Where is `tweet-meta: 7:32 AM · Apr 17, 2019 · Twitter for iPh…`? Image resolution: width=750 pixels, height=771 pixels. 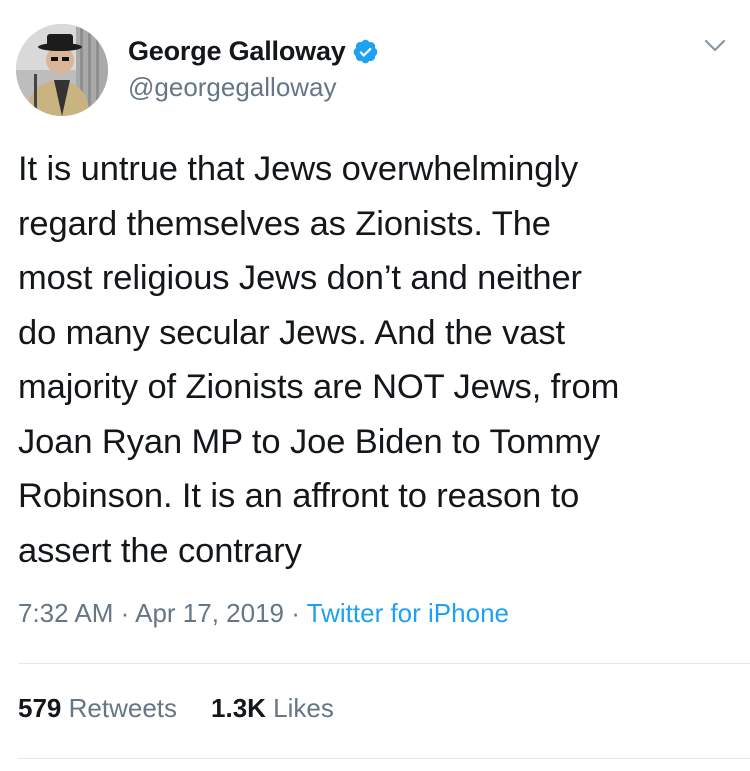
tweet-meta: 7:32 AM · Apr 17, 2019 · Twitter for iPh… is located at coordinates (263, 613).